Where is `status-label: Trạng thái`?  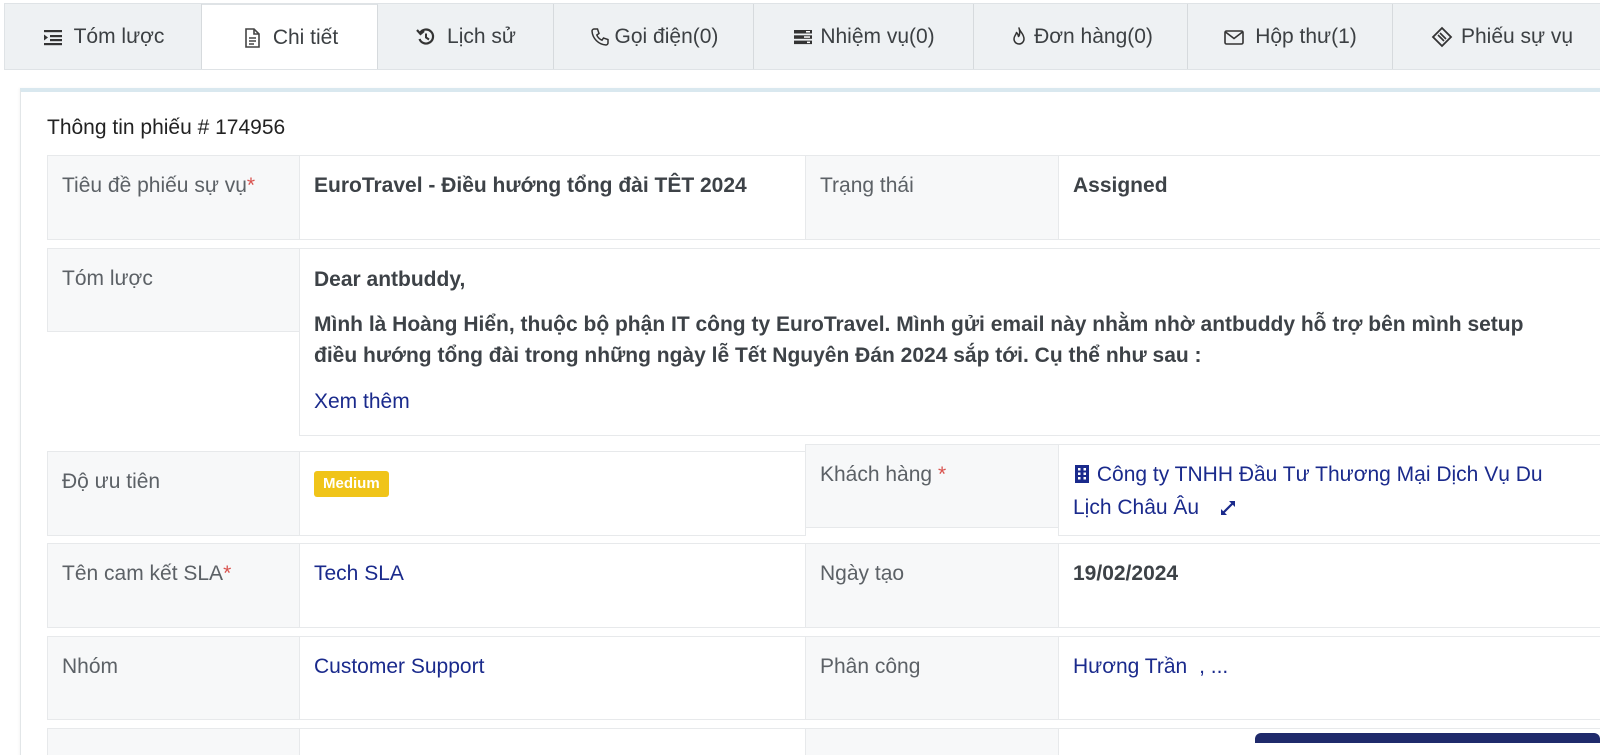 status-label: Trạng thái is located at coordinates (932, 197).